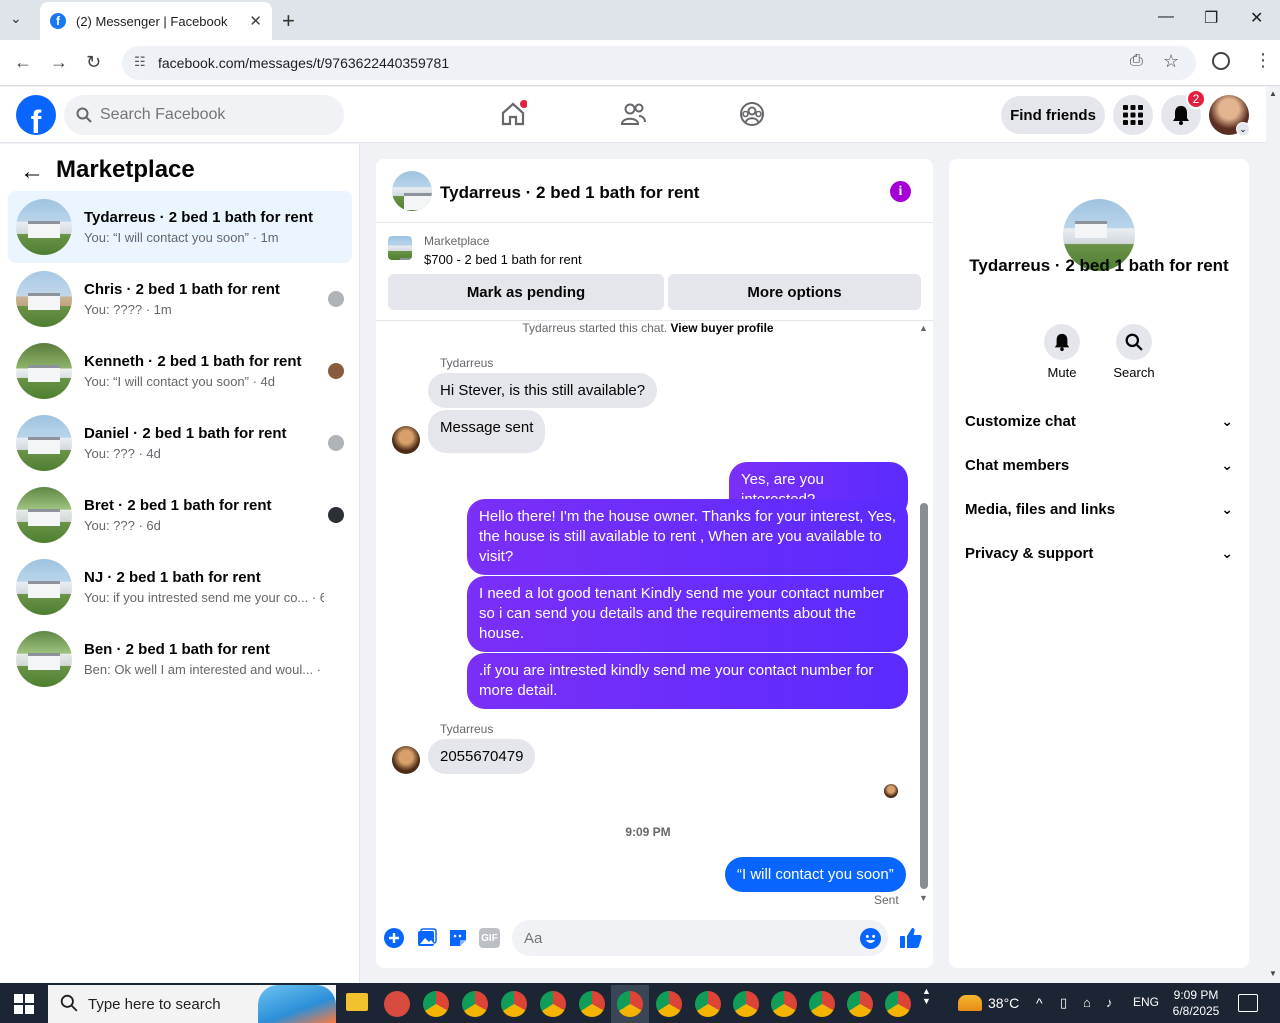 Image resolution: width=1280 pixels, height=1023 pixels. What do you see at coordinates (900, 191) in the screenshot?
I see `conversation-info-icon: i` at bounding box center [900, 191].